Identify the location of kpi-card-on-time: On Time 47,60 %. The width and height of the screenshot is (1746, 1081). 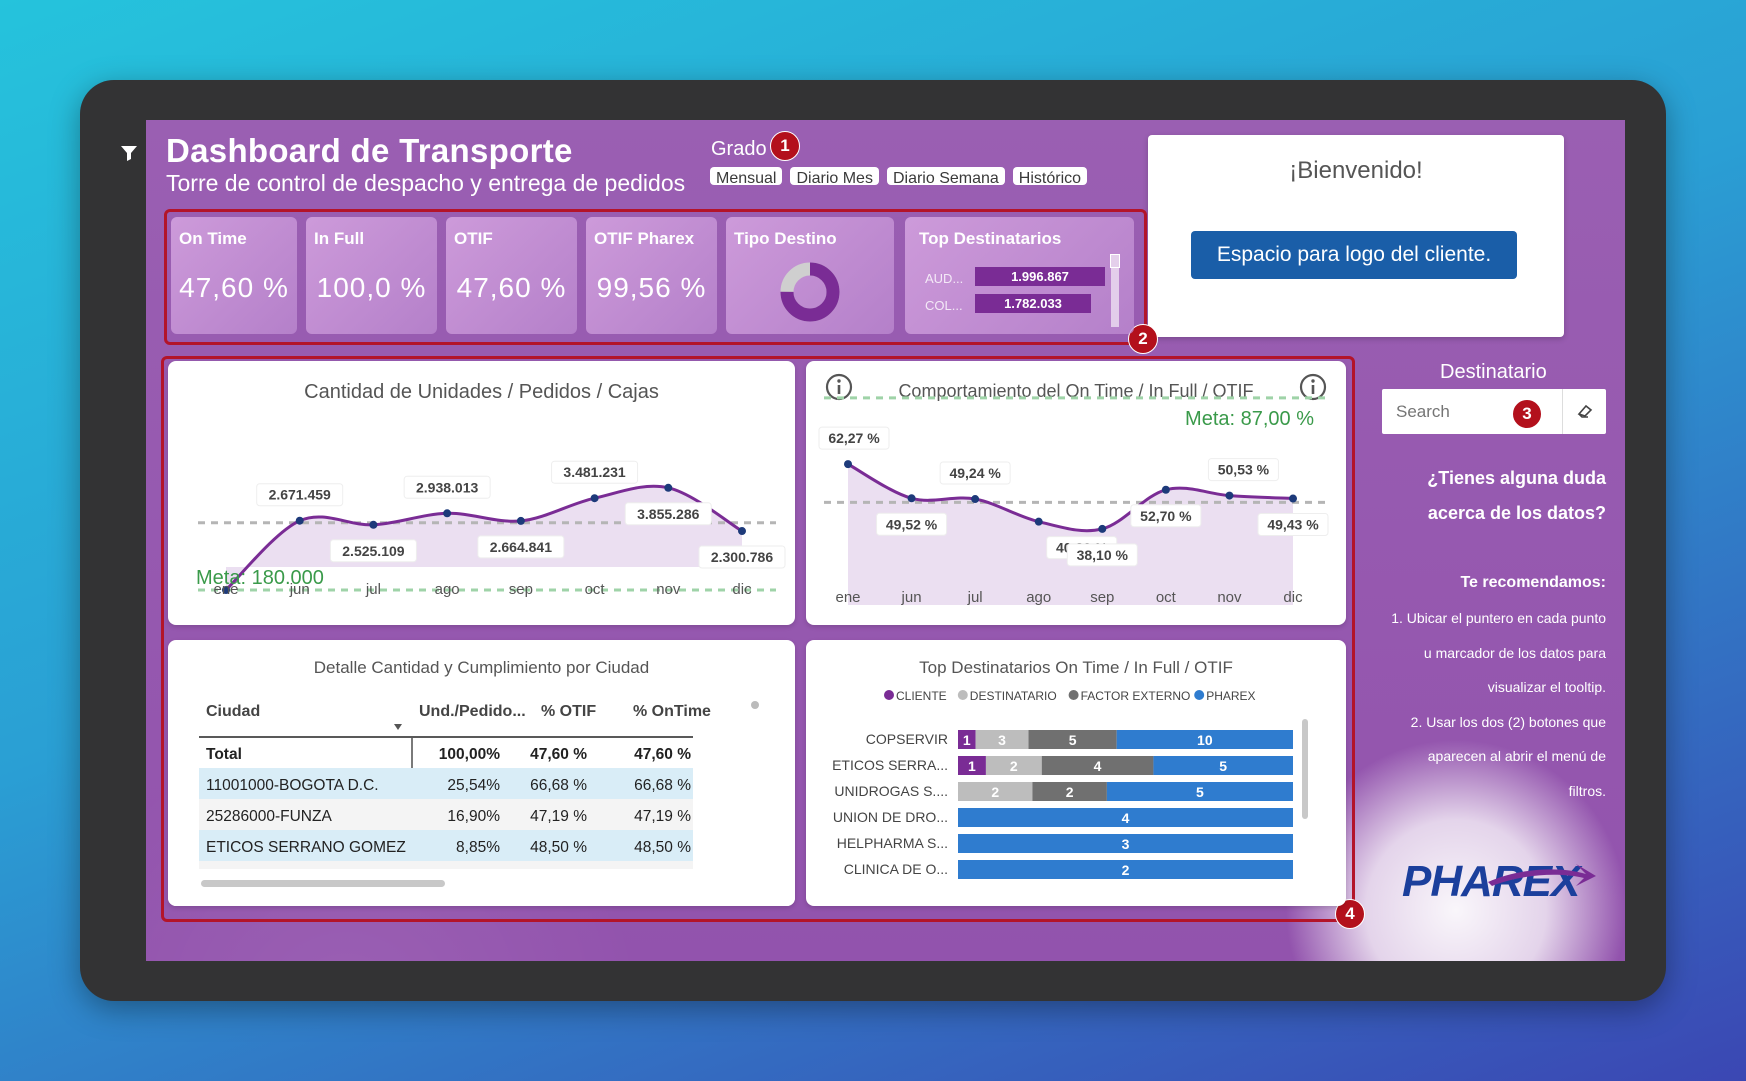
(234, 275).